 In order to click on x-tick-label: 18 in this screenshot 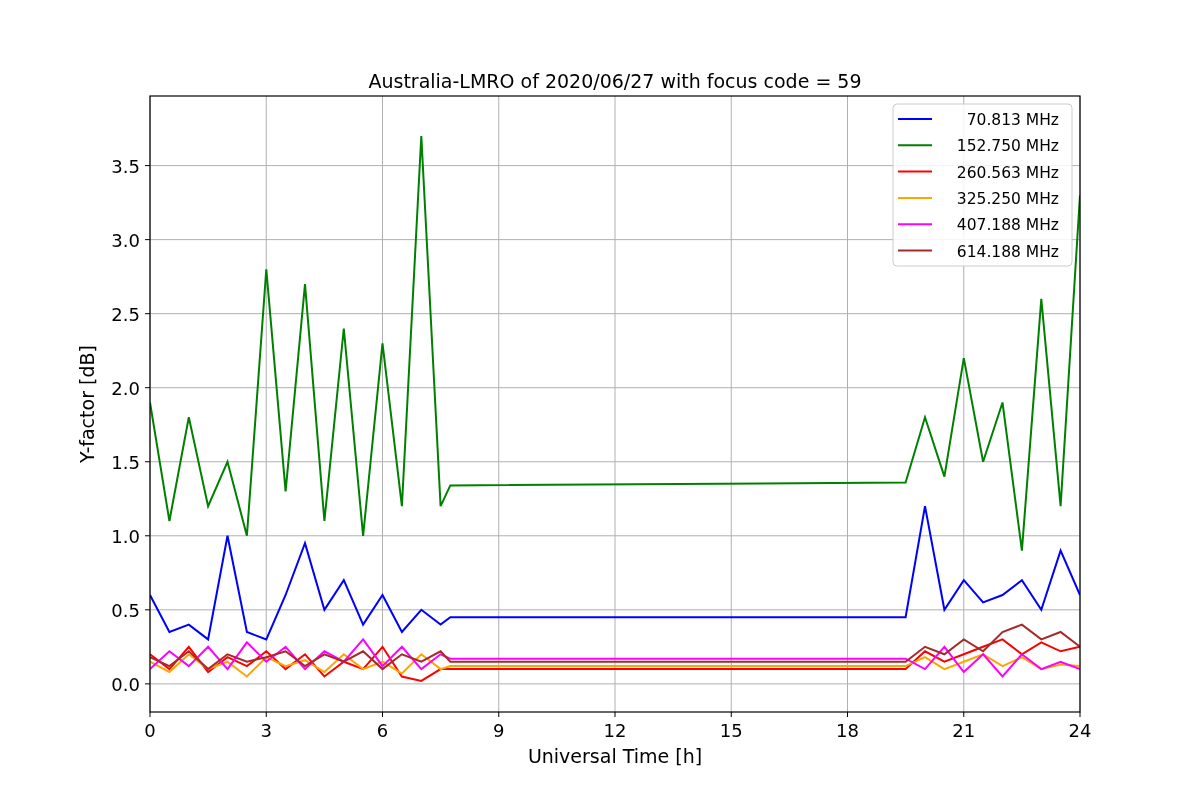, I will do `click(847, 730)`.